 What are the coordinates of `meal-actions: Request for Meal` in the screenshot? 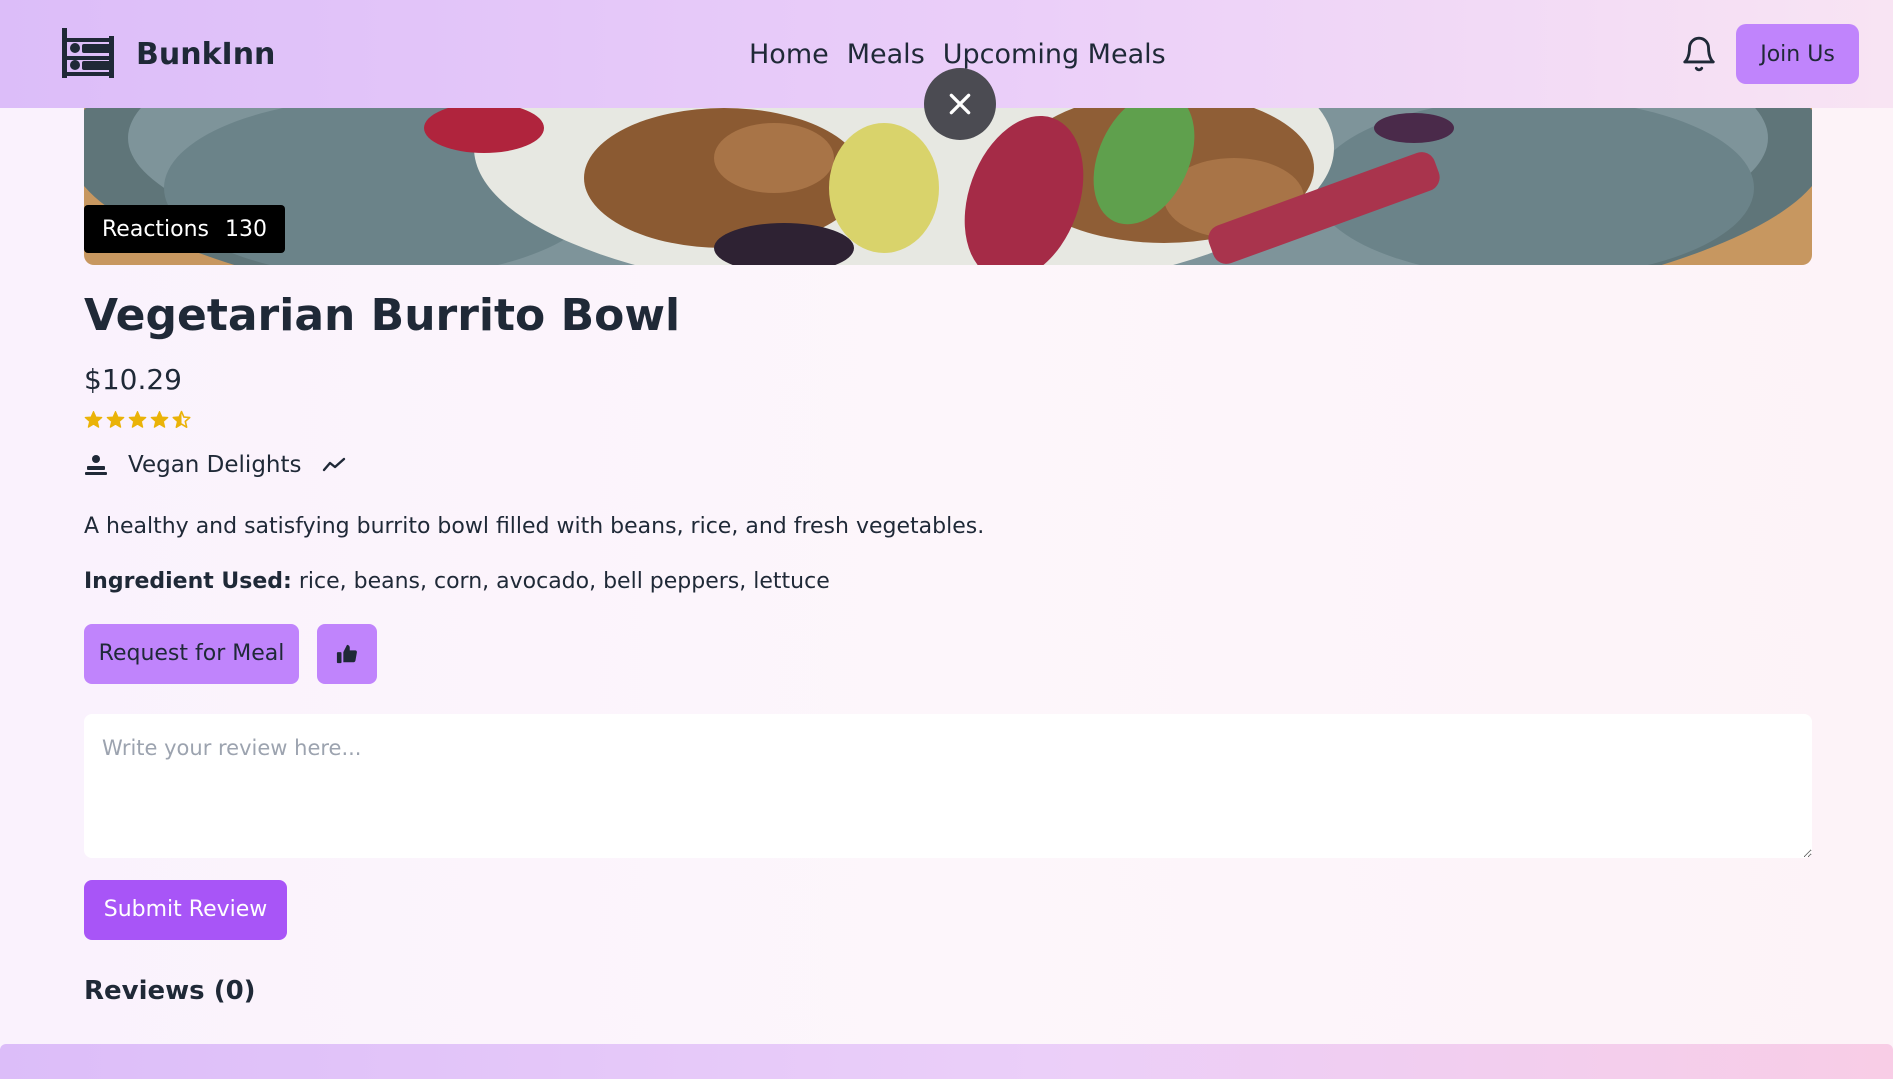 It's located at (948, 653).